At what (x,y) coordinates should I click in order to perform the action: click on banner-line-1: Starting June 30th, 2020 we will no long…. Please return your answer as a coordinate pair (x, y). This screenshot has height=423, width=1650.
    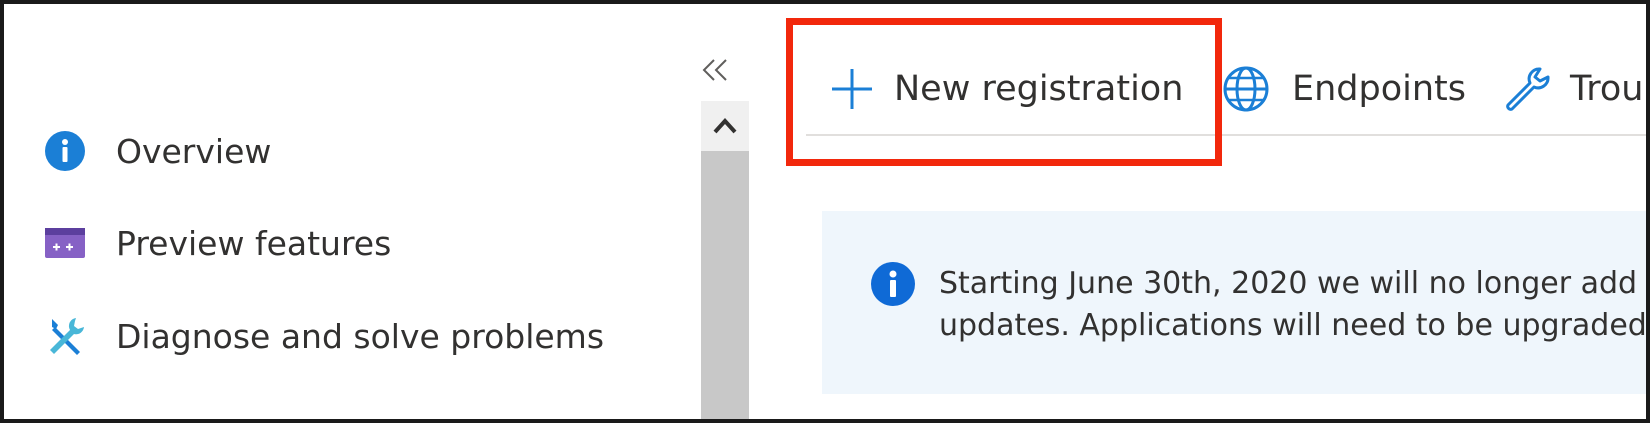
    Looking at the image, I should click on (1294, 283).